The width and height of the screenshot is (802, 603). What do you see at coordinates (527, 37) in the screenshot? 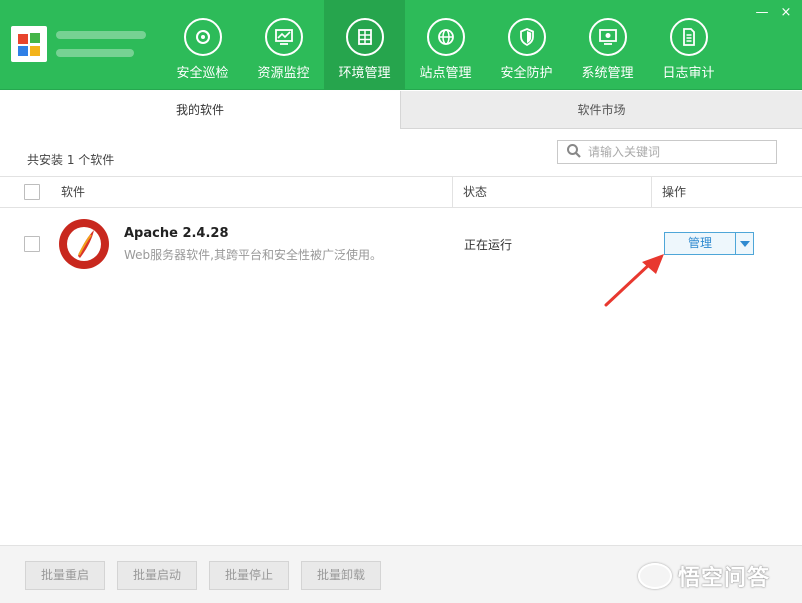
I see `shield-icon` at bounding box center [527, 37].